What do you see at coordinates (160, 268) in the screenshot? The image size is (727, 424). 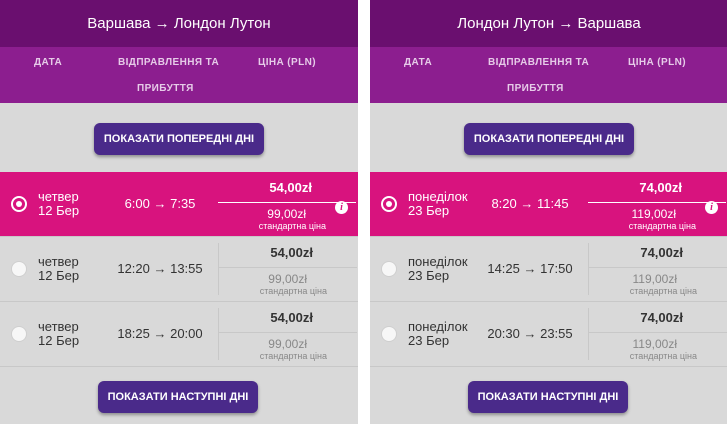 I see `flight-times: 12:20 → 13:55` at bounding box center [160, 268].